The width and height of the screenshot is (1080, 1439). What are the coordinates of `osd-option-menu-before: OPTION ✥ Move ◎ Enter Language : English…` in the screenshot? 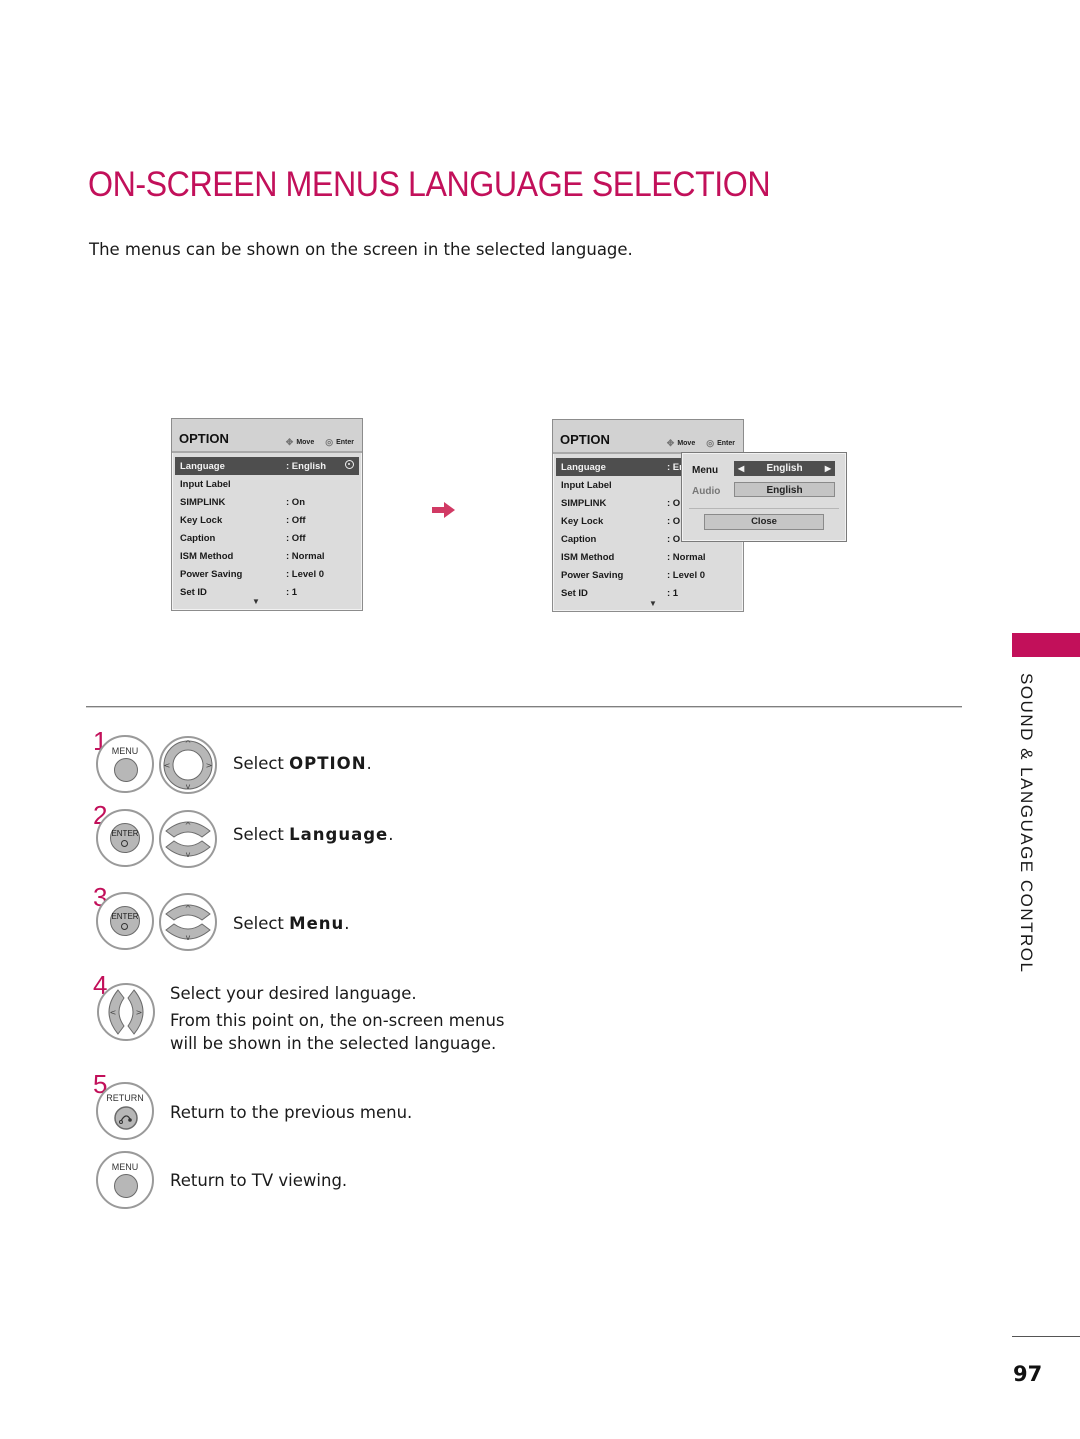 It's located at (267, 514).